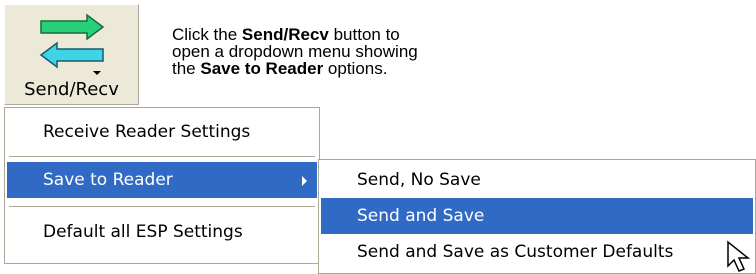 This screenshot has width=756, height=274. Describe the element at coordinates (537, 180) in the screenshot. I see `submenu-item-send-no-save: Send, No Save` at that location.